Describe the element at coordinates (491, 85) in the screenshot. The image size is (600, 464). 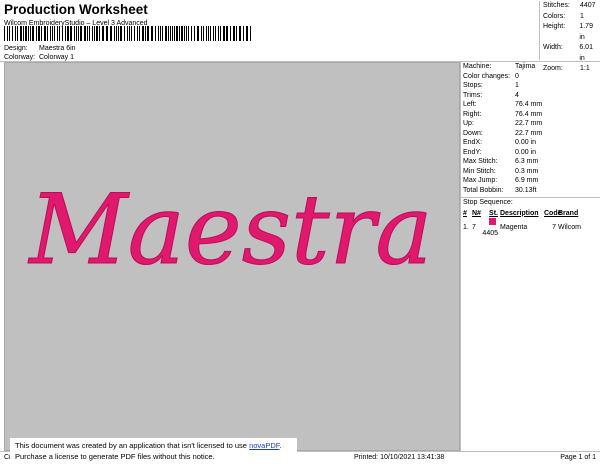
I see `info-row: Stops: 1` at that location.